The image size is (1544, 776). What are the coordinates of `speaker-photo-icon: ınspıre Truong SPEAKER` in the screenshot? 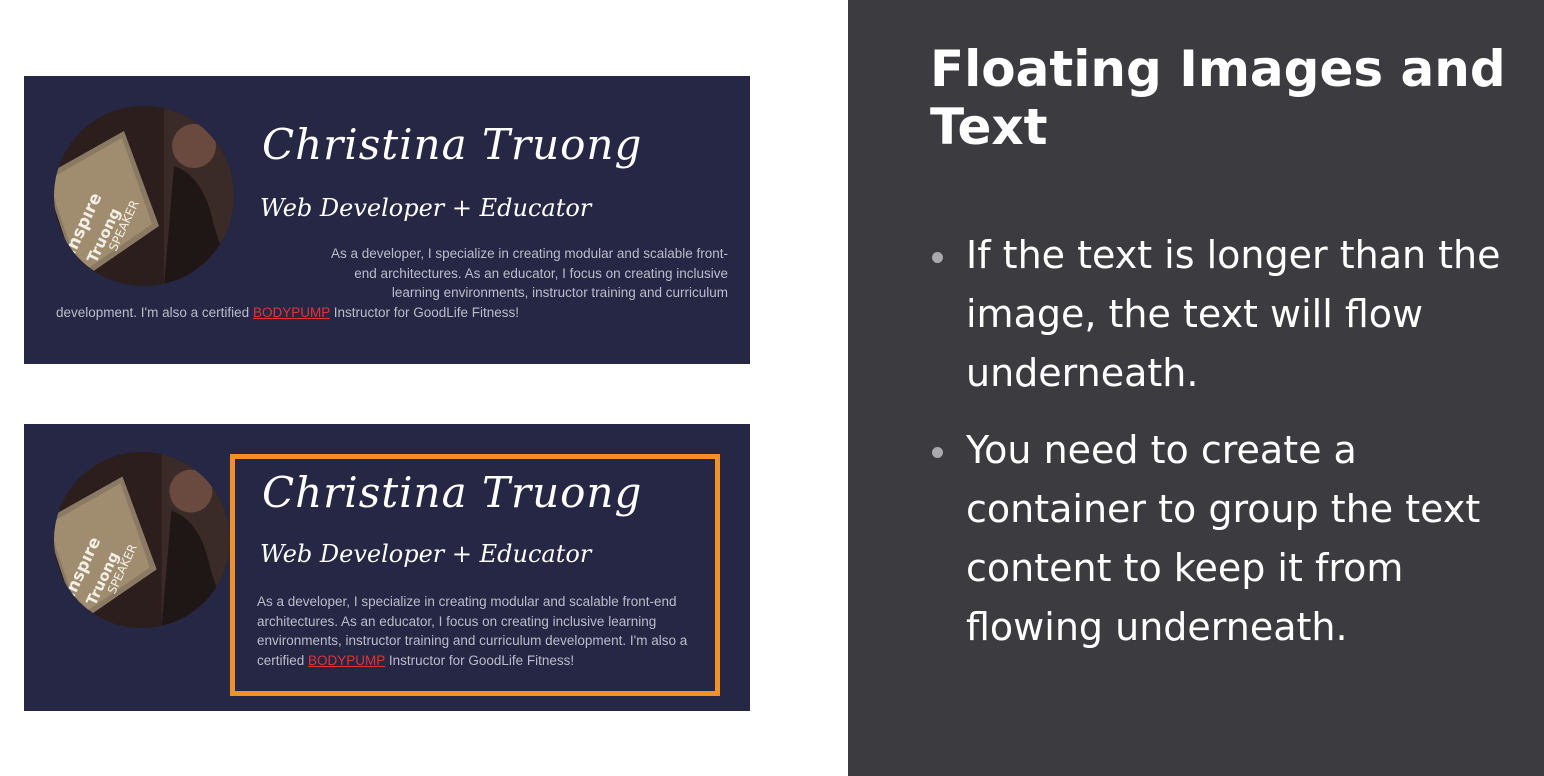 It's located at (142, 540).